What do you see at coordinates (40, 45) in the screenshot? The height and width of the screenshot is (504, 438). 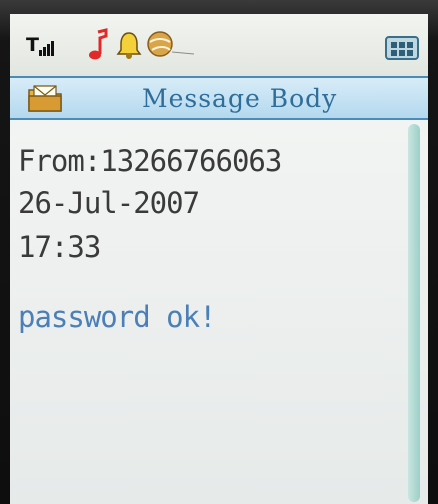 I see `signal-icon: T` at bounding box center [40, 45].